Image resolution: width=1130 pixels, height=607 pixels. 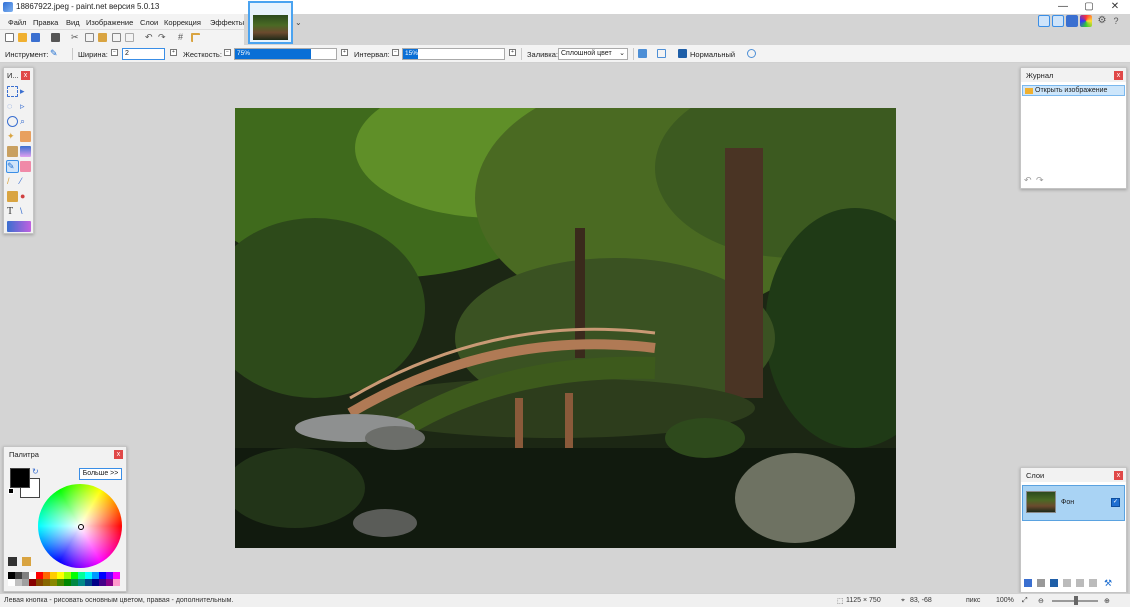 I want to click on ellipse-select-icon, so click(x=12, y=121).